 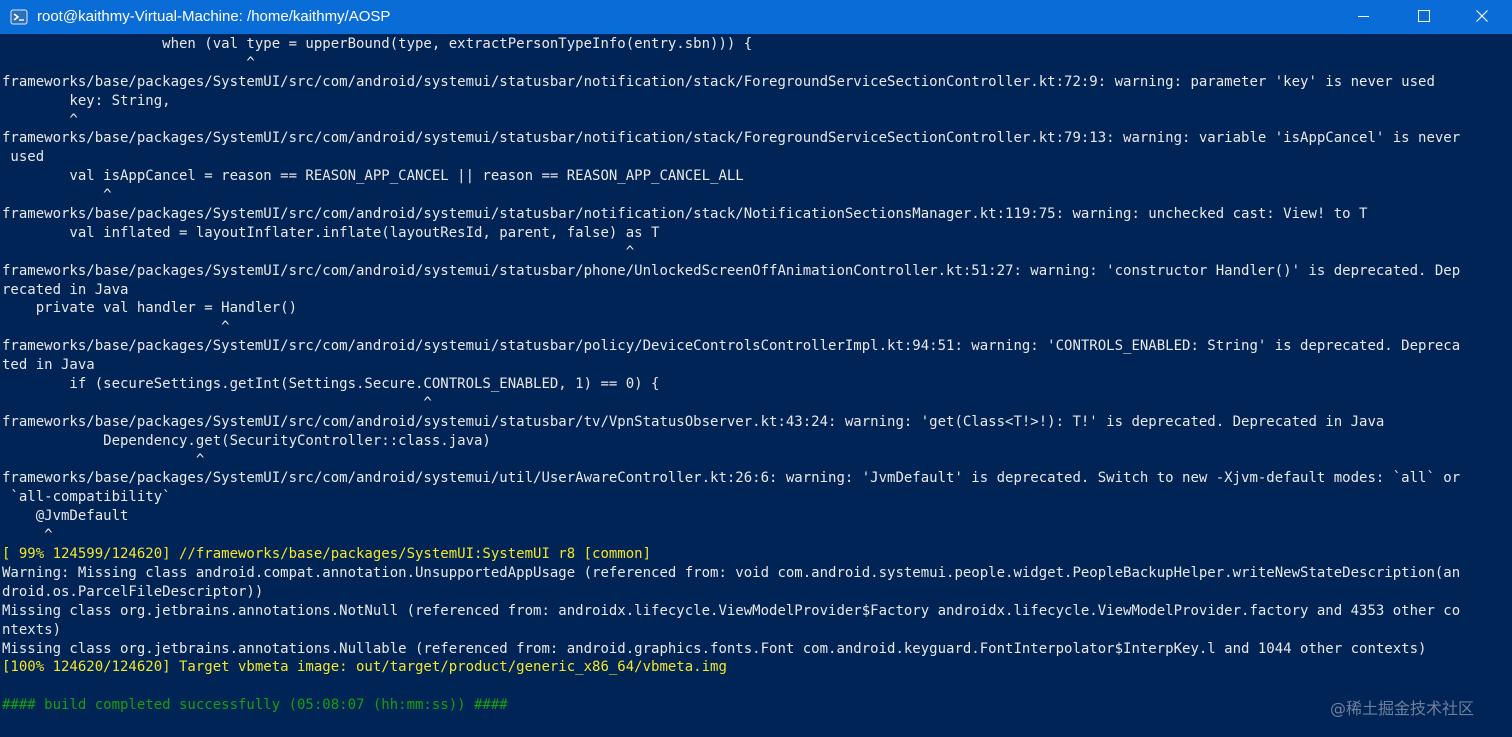 I want to click on minimize-icon, so click(x=1364, y=17).